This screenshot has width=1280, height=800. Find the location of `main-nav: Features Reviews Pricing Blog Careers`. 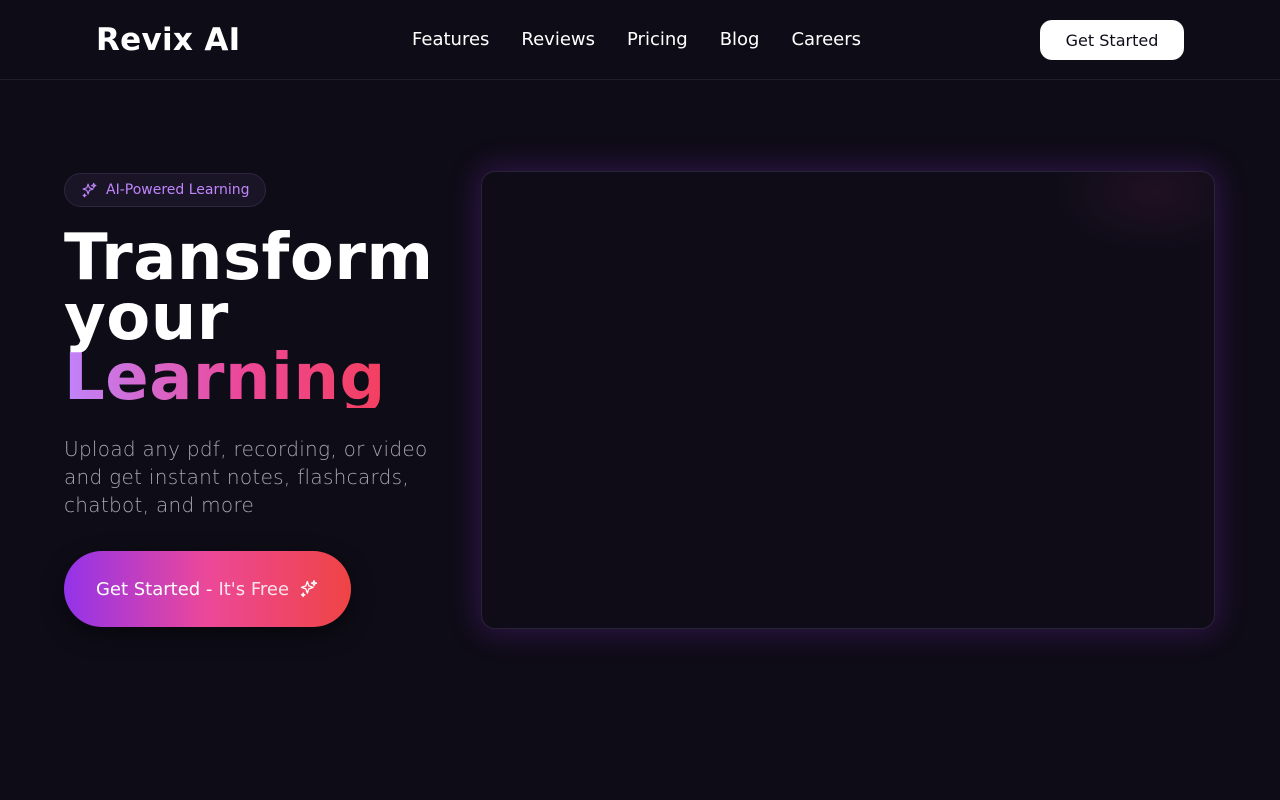

main-nav: Features Reviews Pricing Blog Careers is located at coordinates (636, 40).